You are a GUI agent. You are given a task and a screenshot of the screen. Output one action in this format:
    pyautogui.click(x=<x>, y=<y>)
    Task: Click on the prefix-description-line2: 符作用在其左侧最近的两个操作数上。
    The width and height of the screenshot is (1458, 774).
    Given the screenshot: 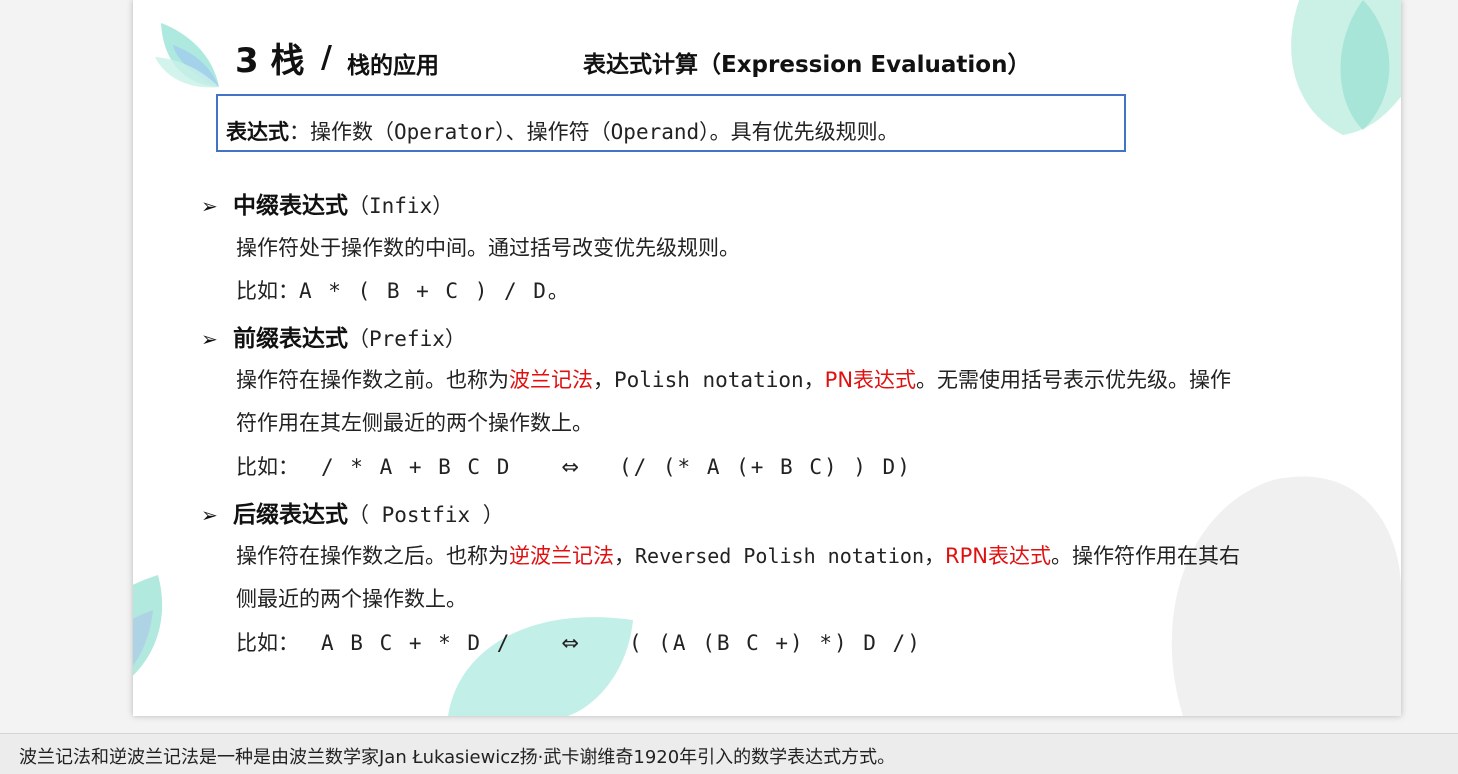 What is the action you would take?
    pyautogui.click(x=414, y=423)
    